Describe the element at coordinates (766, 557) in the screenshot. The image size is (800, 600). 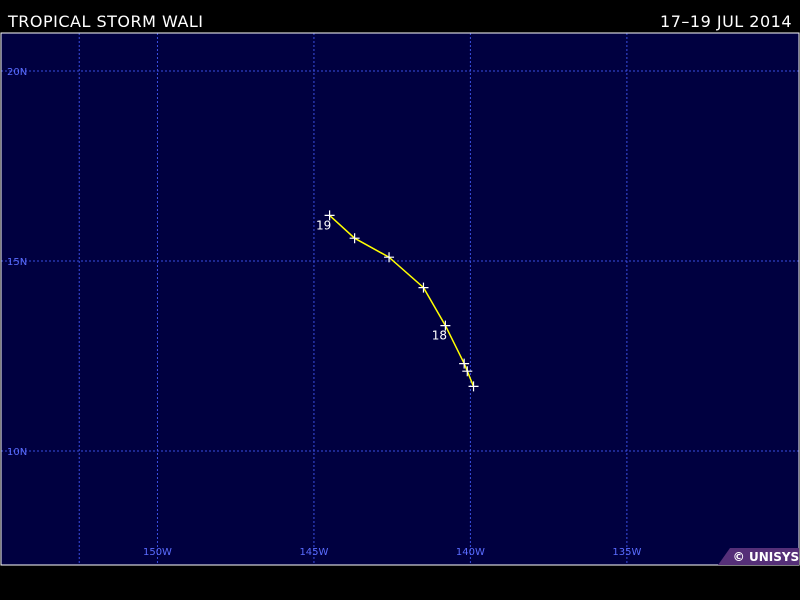
I see `copyright-text: © UNISYS` at that location.